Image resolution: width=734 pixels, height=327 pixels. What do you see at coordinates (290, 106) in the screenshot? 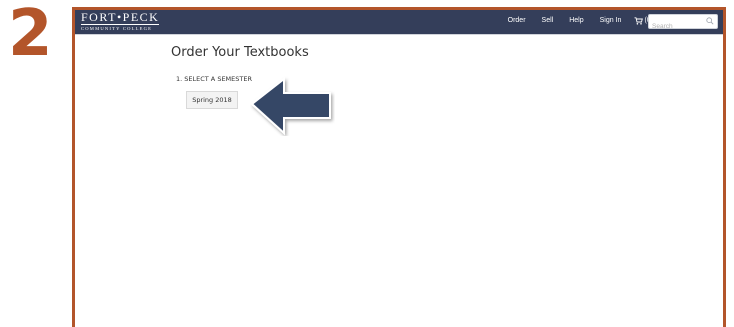
I see `pointer-arrow-icon` at bounding box center [290, 106].